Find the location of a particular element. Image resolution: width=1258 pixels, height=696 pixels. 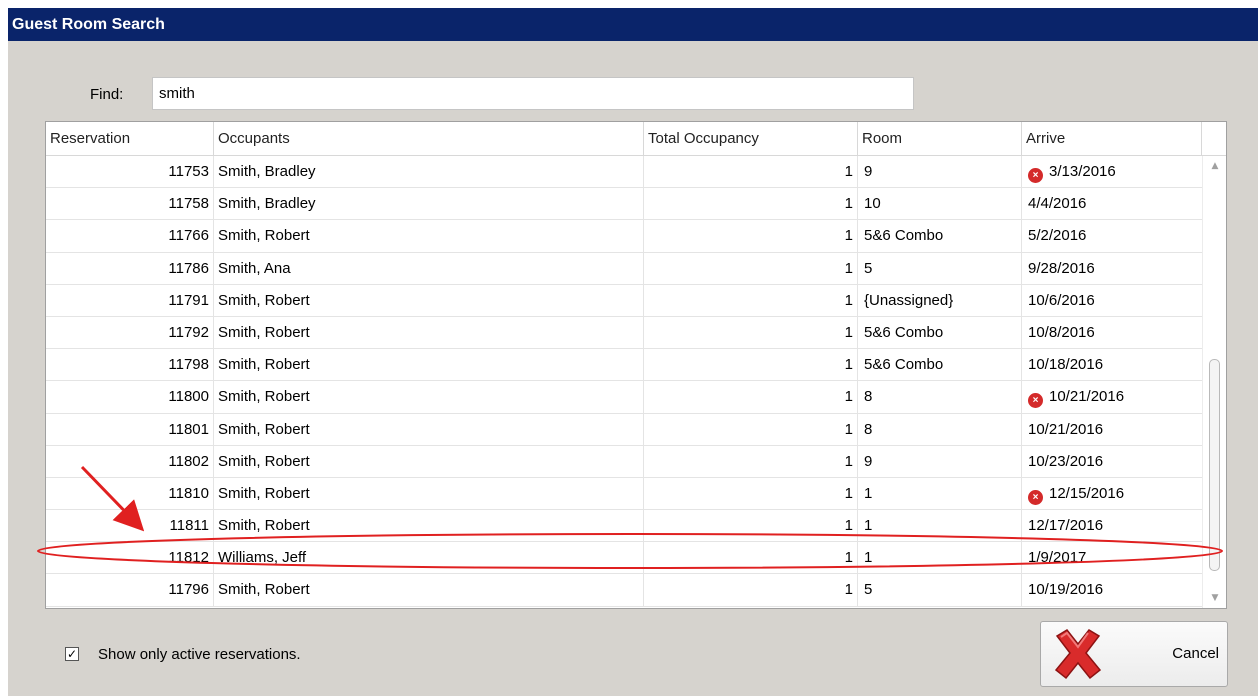

arrive-cell: 10/23/2016 is located at coordinates (1066, 461).